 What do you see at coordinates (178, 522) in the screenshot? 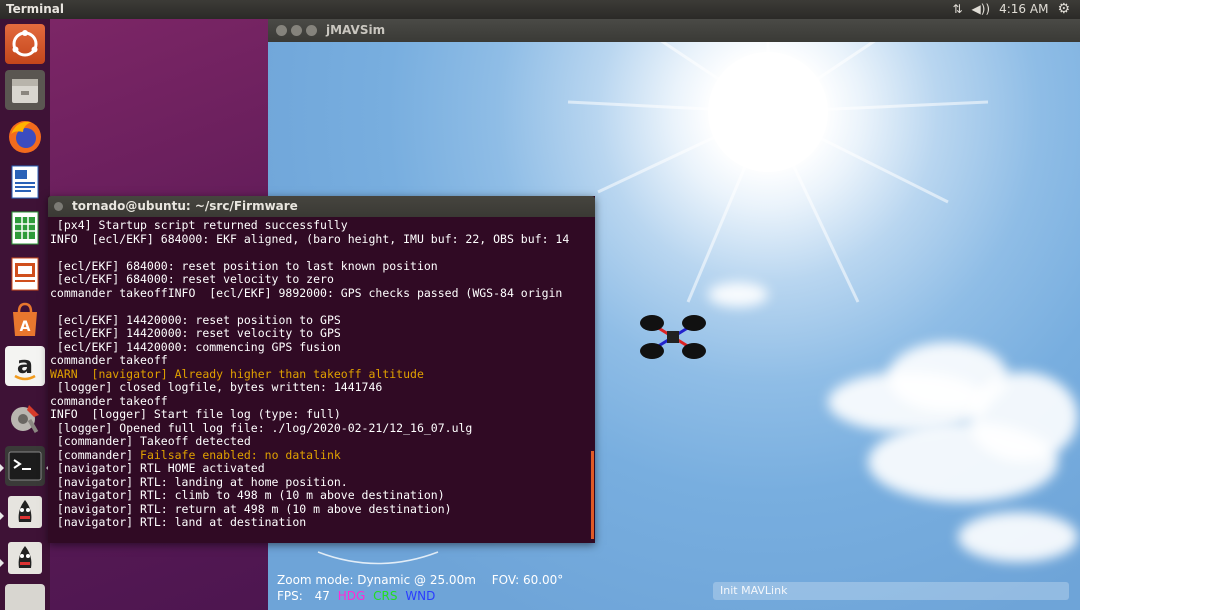
I see `terminal-line: [navigator] RTL: land at destination` at bounding box center [178, 522].